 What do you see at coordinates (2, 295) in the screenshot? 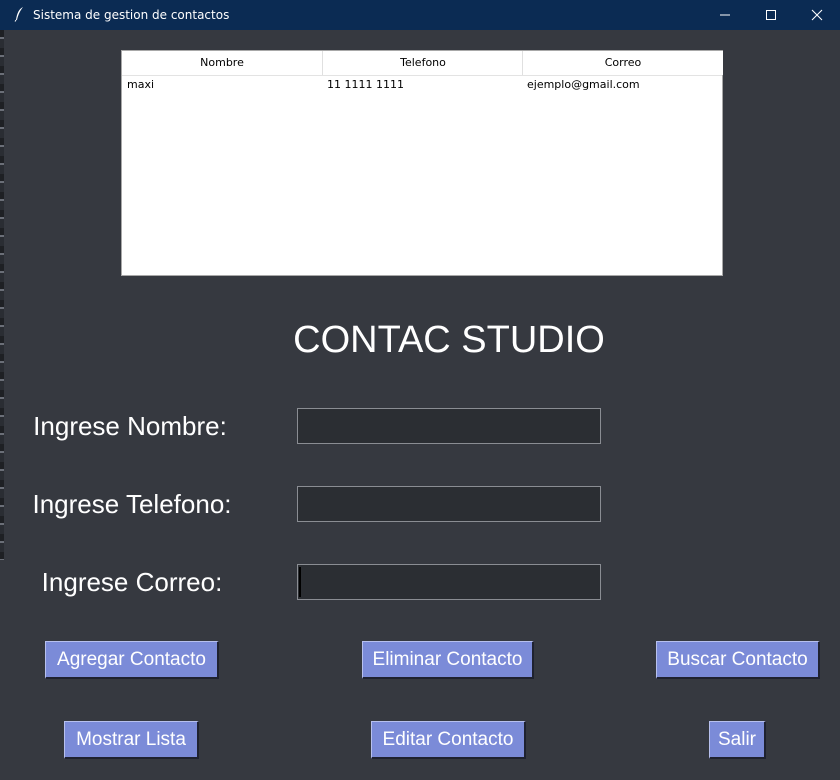
I see `background-window-edge` at bounding box center [2, 295].